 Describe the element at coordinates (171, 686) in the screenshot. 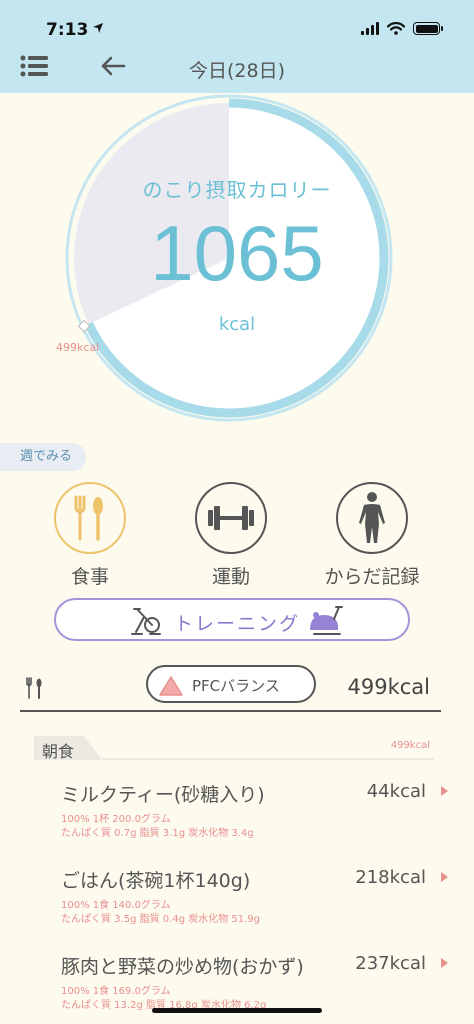

I see `triangle-icon` at that location.